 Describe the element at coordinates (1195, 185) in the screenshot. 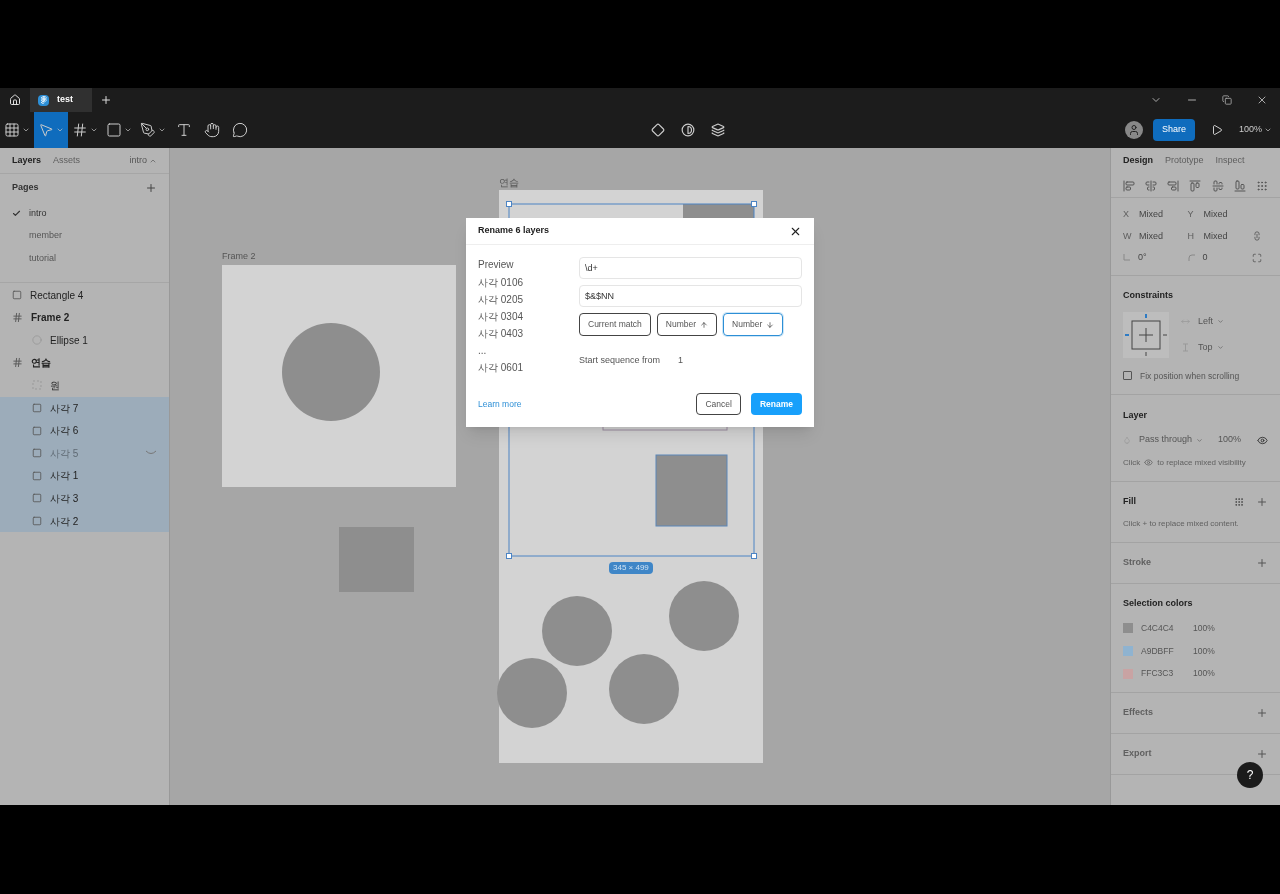

I see `align-top-icon` at that location.